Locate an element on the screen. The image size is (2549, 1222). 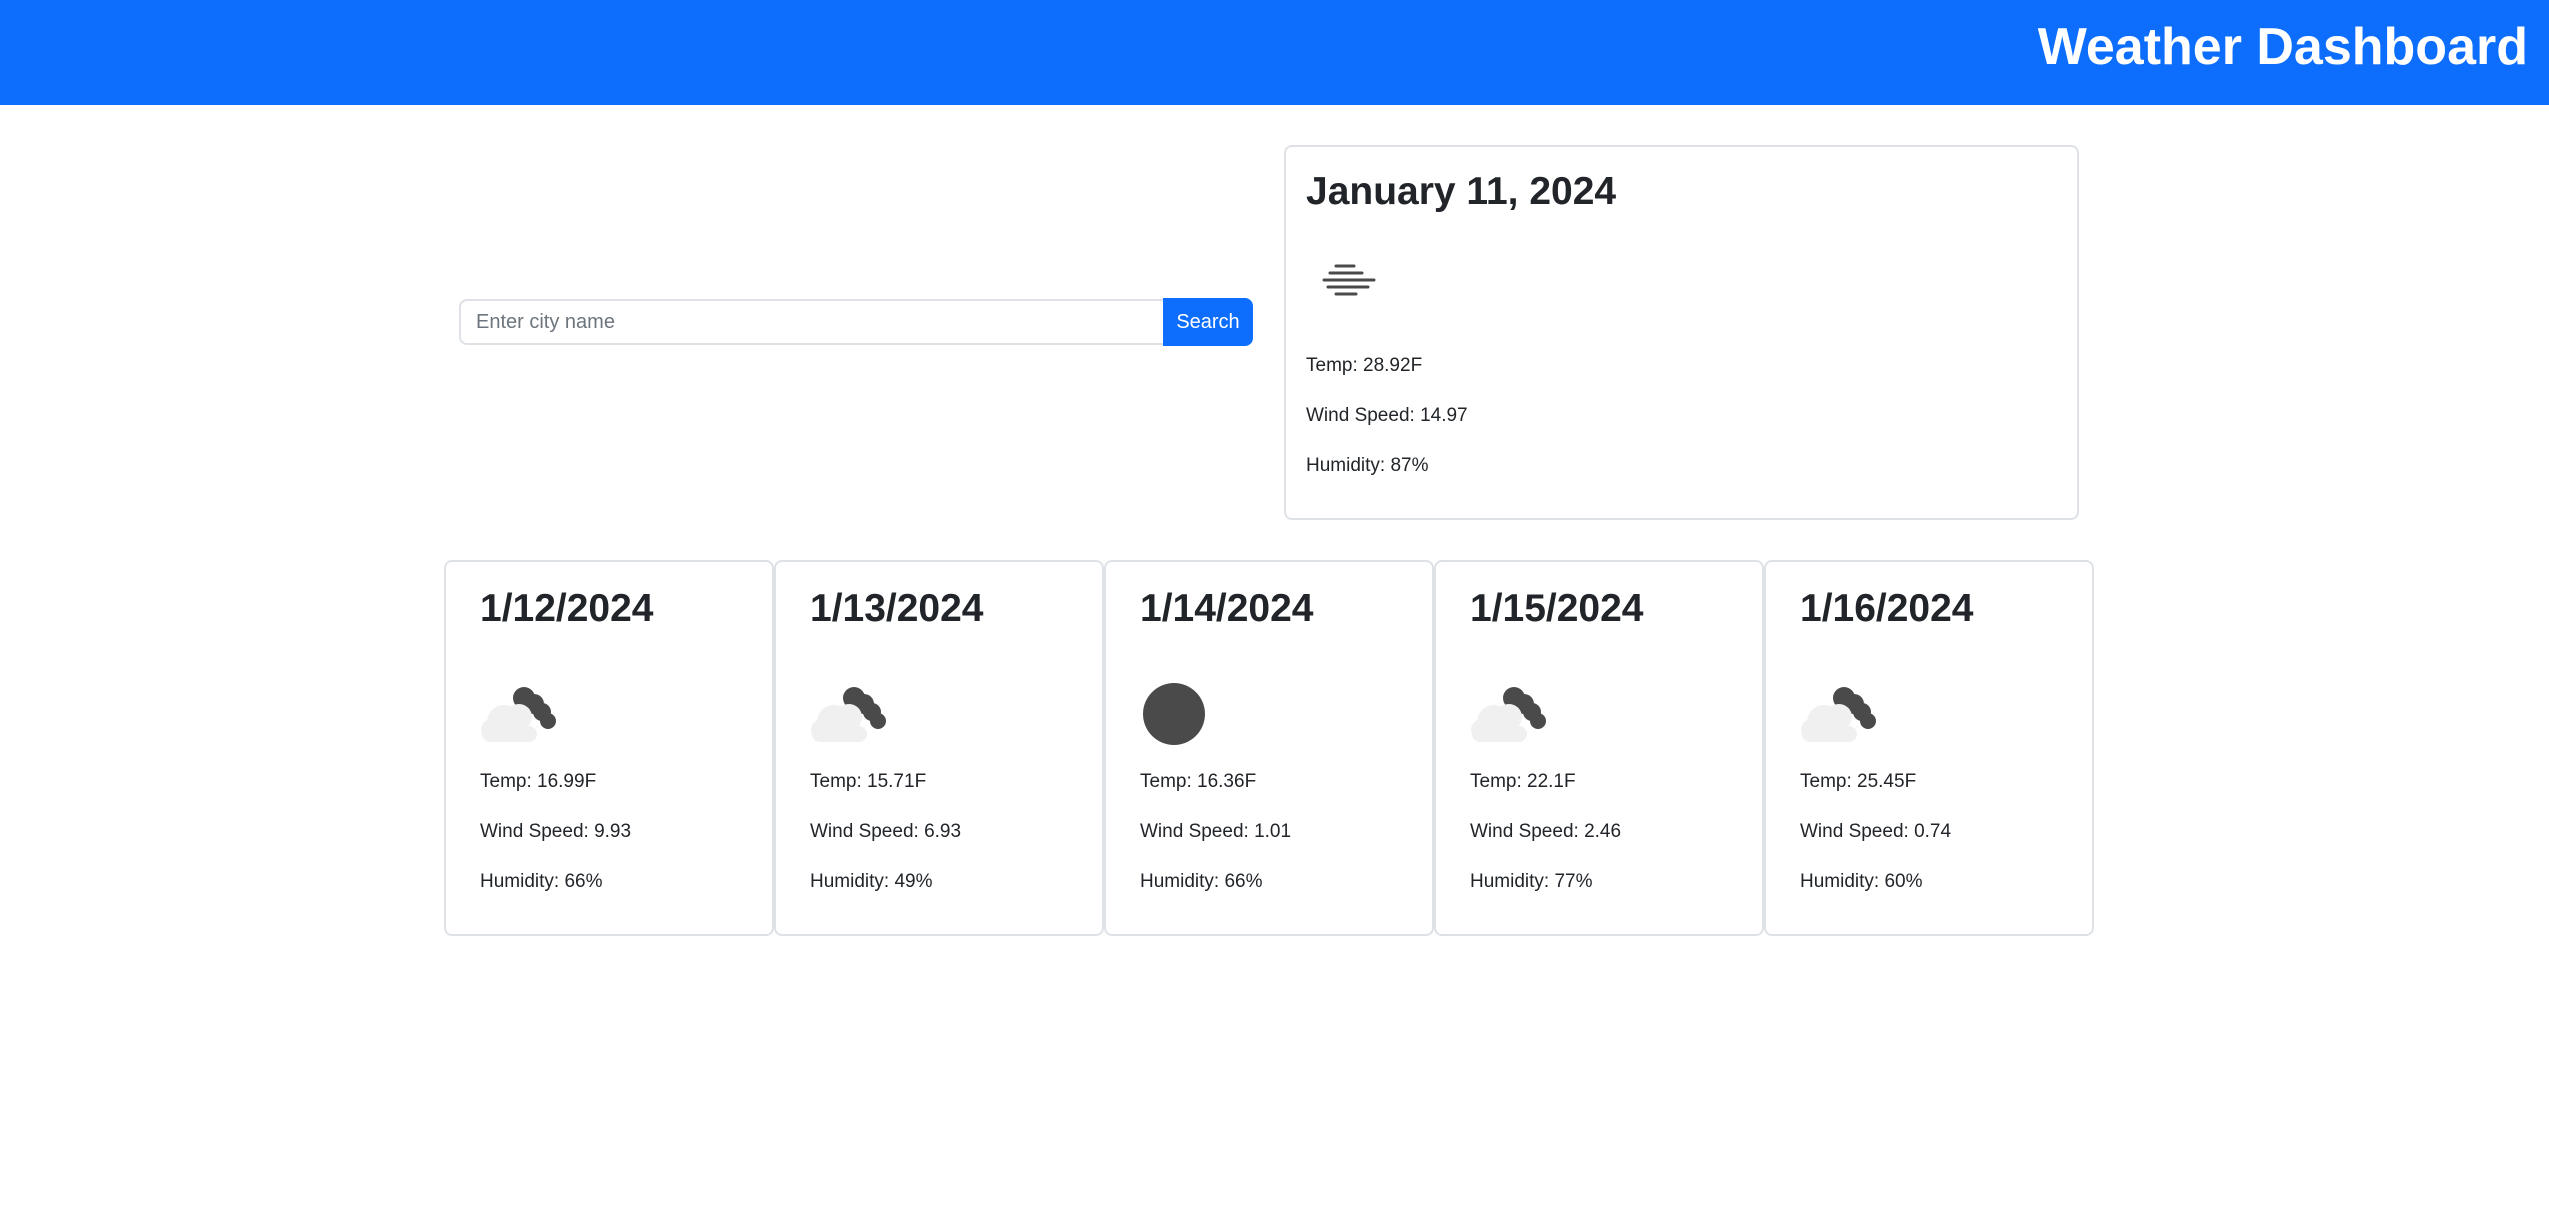
forecast-humidity: Humidity: 60% is located at coordinates (1861, 881).